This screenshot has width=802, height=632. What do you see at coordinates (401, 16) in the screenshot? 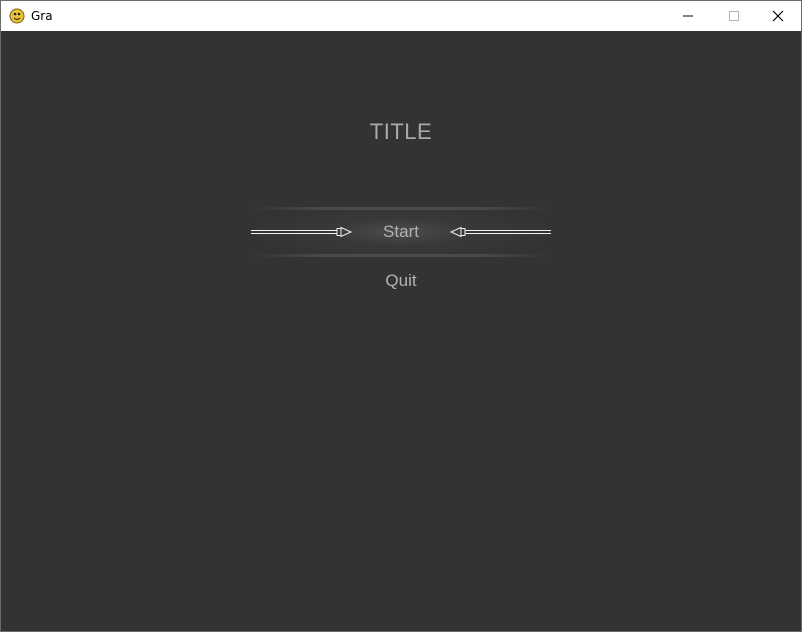
I see `title-bar: Gra` at bounding box center [401, 16].